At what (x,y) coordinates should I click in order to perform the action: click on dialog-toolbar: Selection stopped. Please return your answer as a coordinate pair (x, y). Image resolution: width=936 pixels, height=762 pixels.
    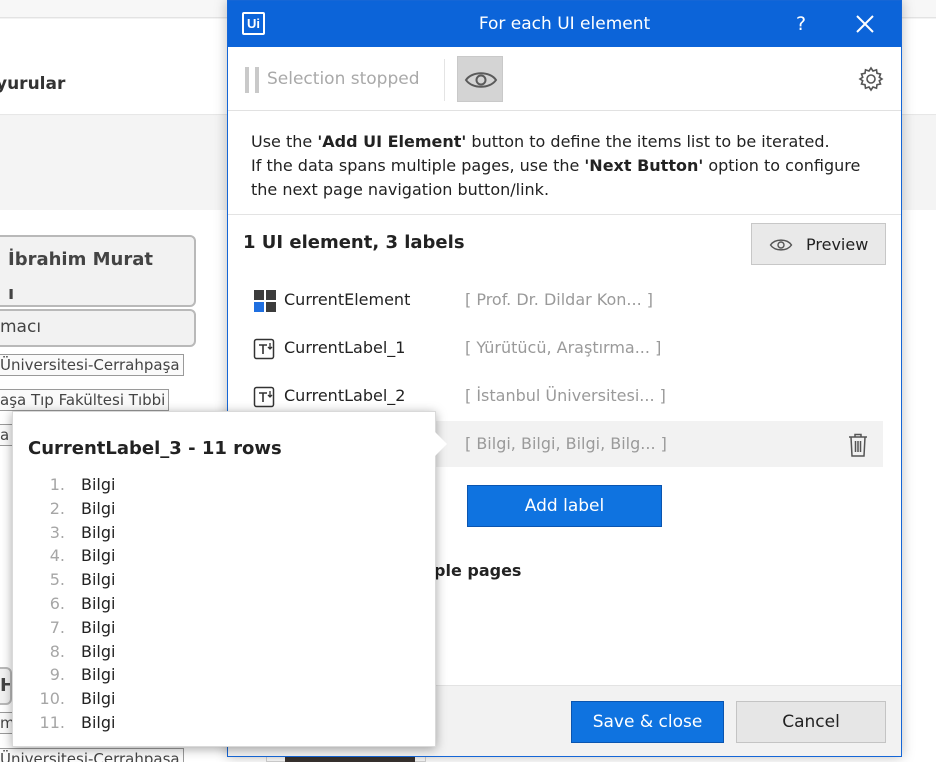
    Looking at the image, I should click on (564, 79).